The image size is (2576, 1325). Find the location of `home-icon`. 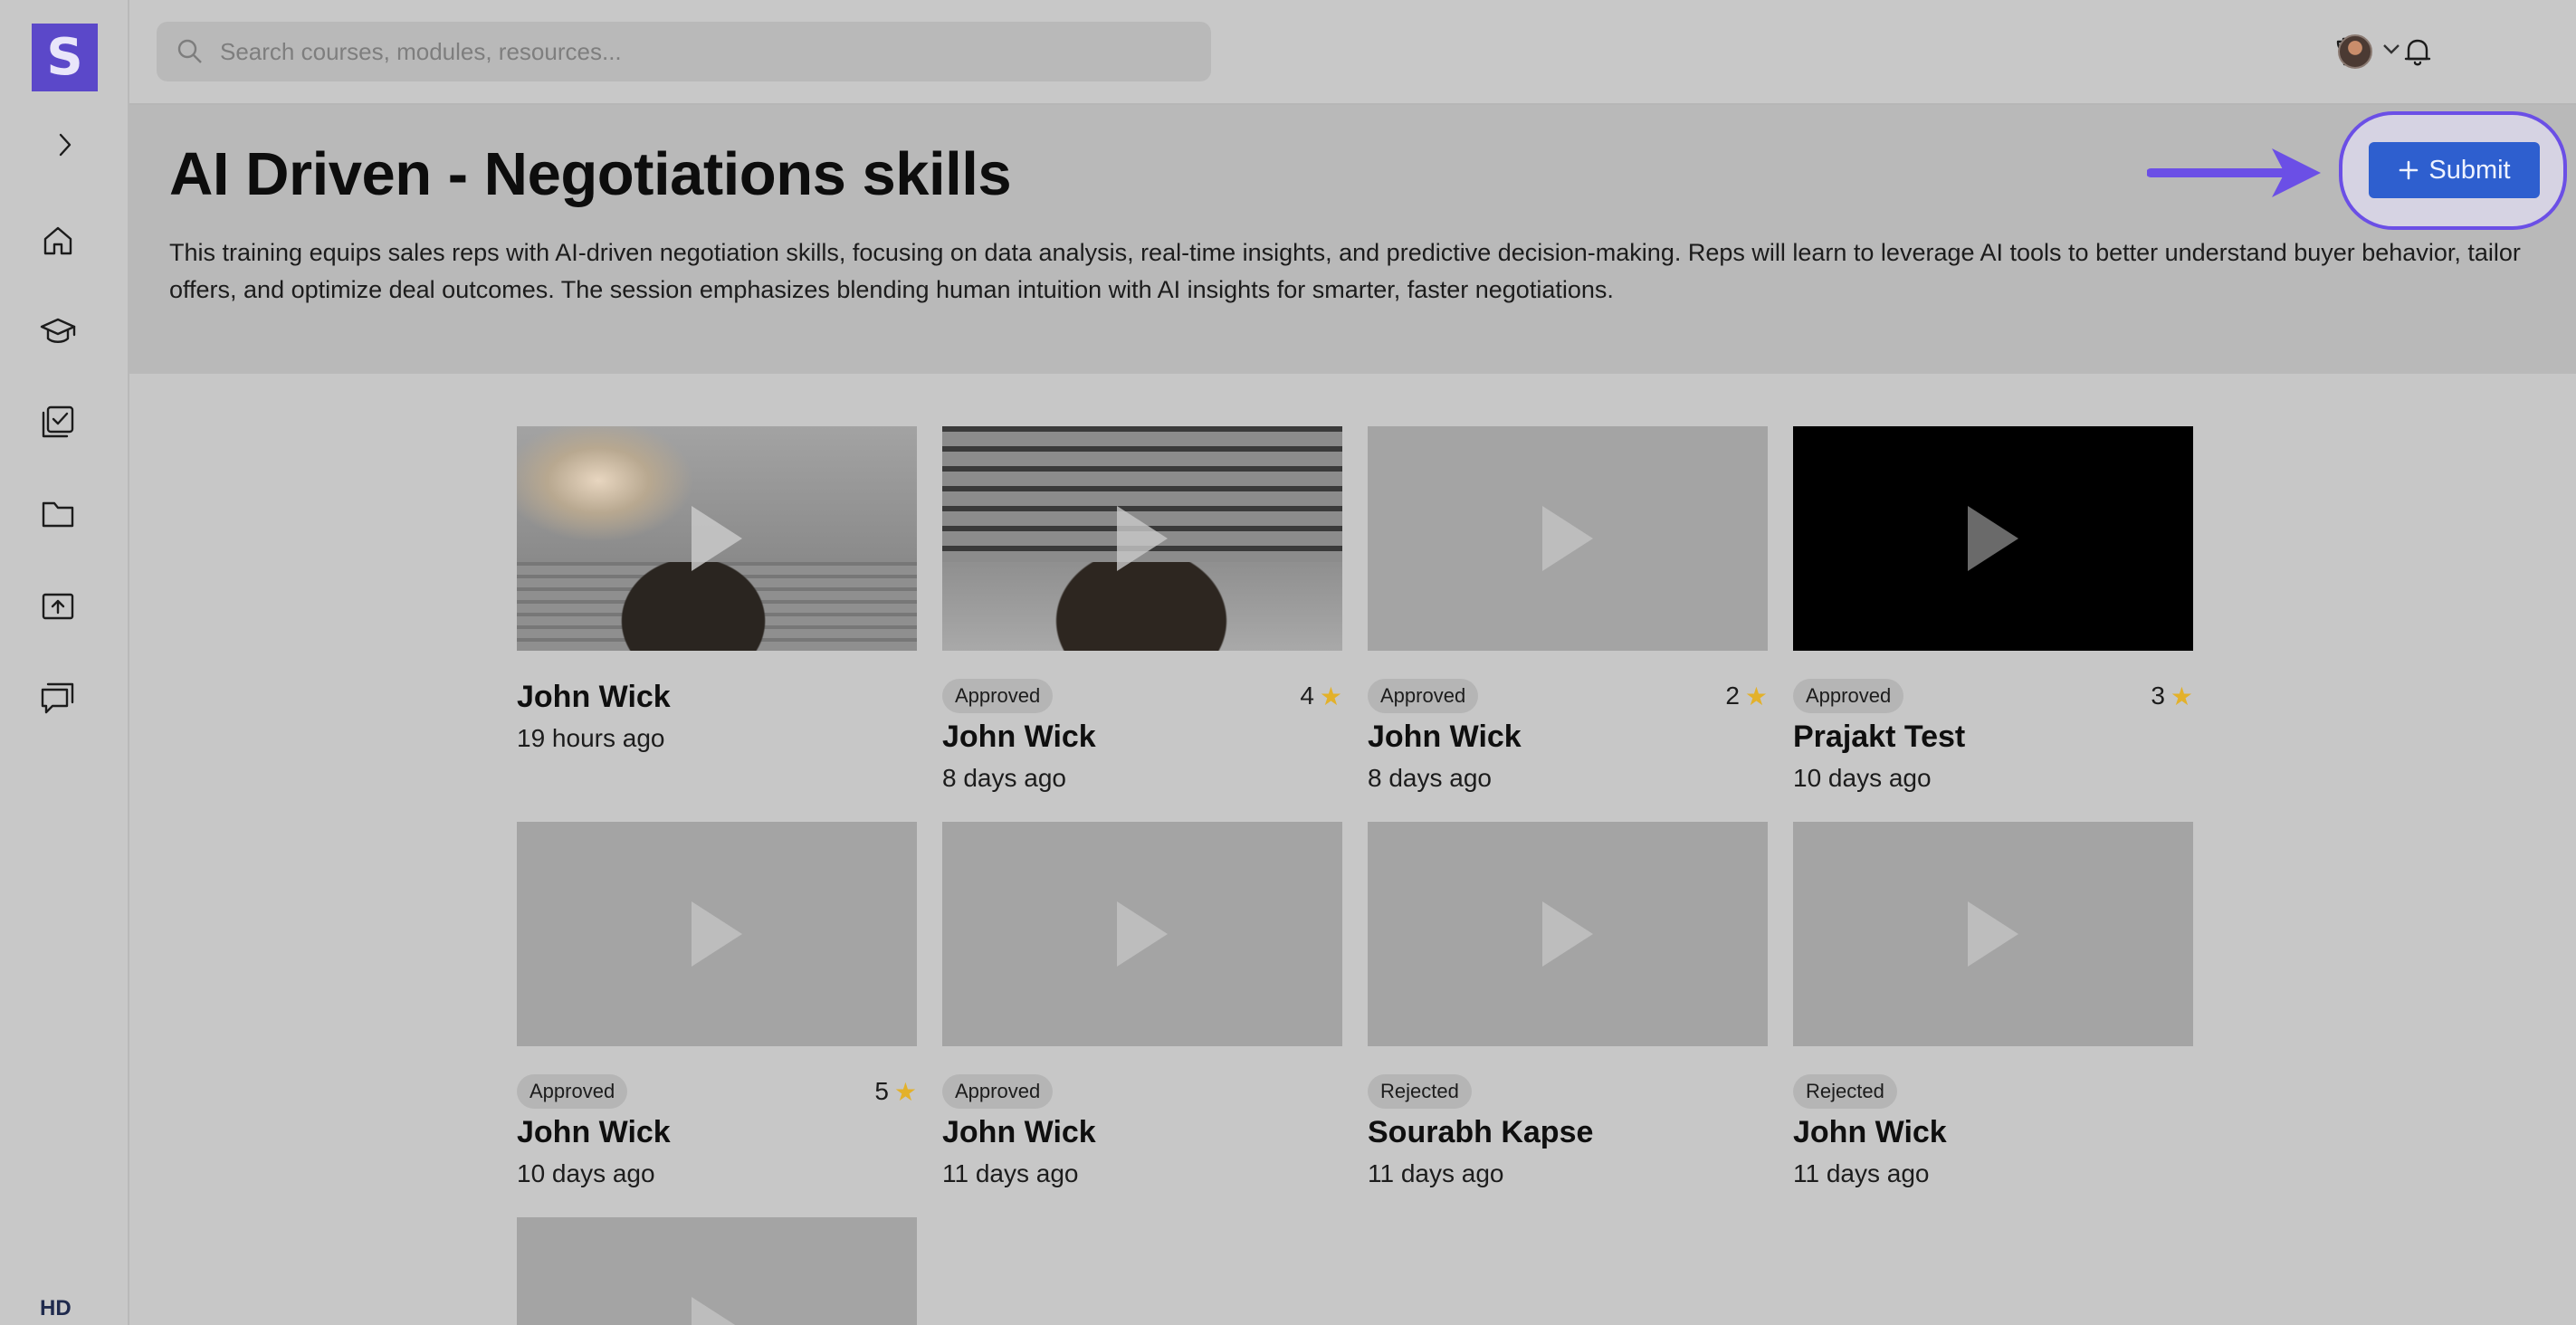

home-icon is located at coordinates (58, 240).